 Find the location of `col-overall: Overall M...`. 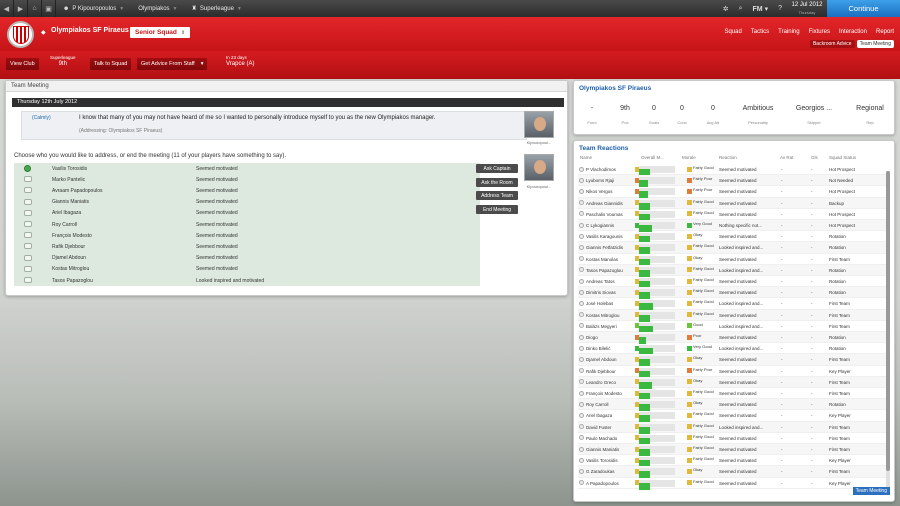

col-overall: Overall M... is located at coordinates (652, 157).